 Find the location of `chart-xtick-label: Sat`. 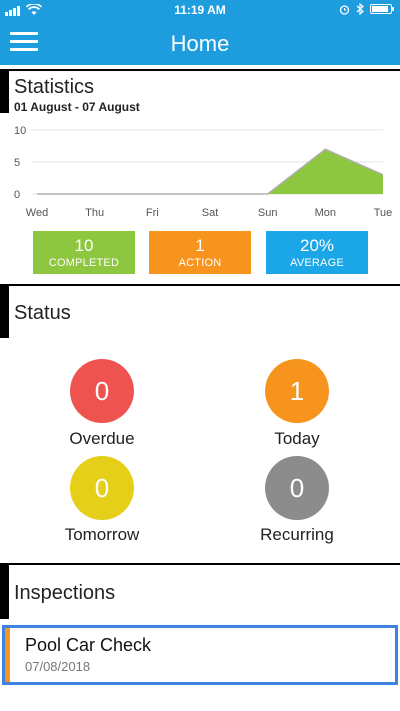

chart-xtick-label: Sat is located at coordinates (210, 213).